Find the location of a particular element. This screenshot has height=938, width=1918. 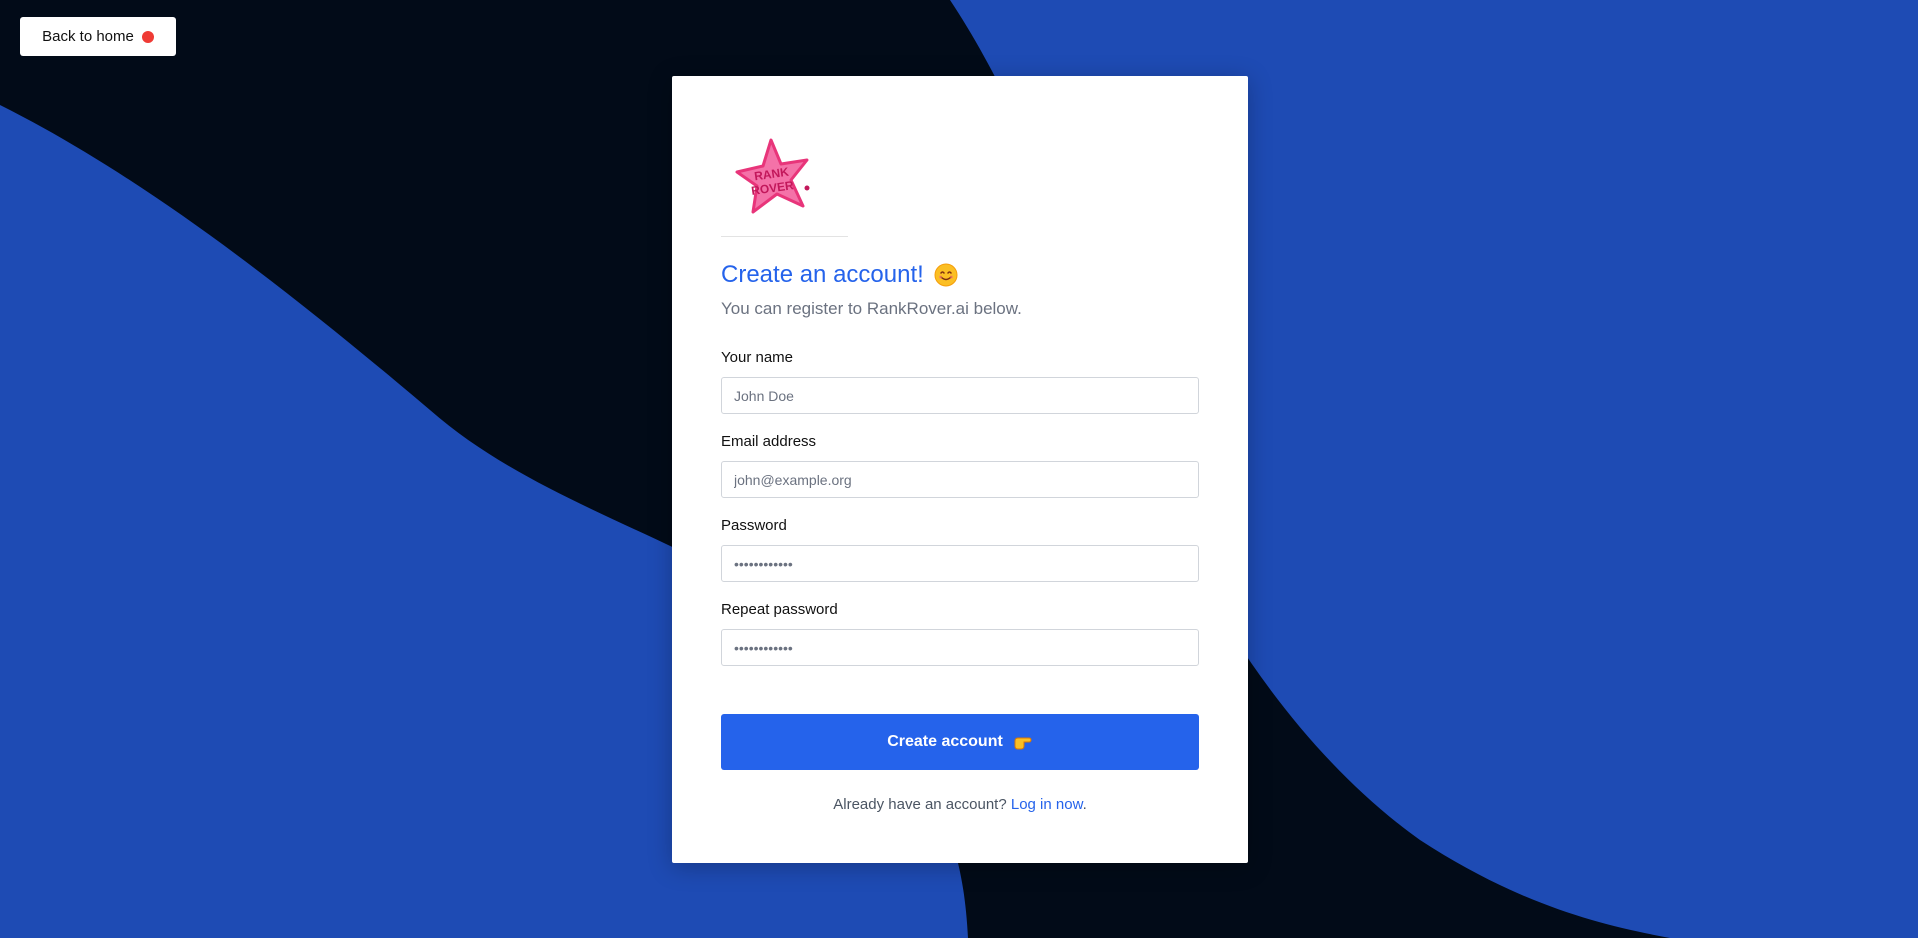

rankrover-logo-image: RANK ROVER is located at coordinates (772, 176).